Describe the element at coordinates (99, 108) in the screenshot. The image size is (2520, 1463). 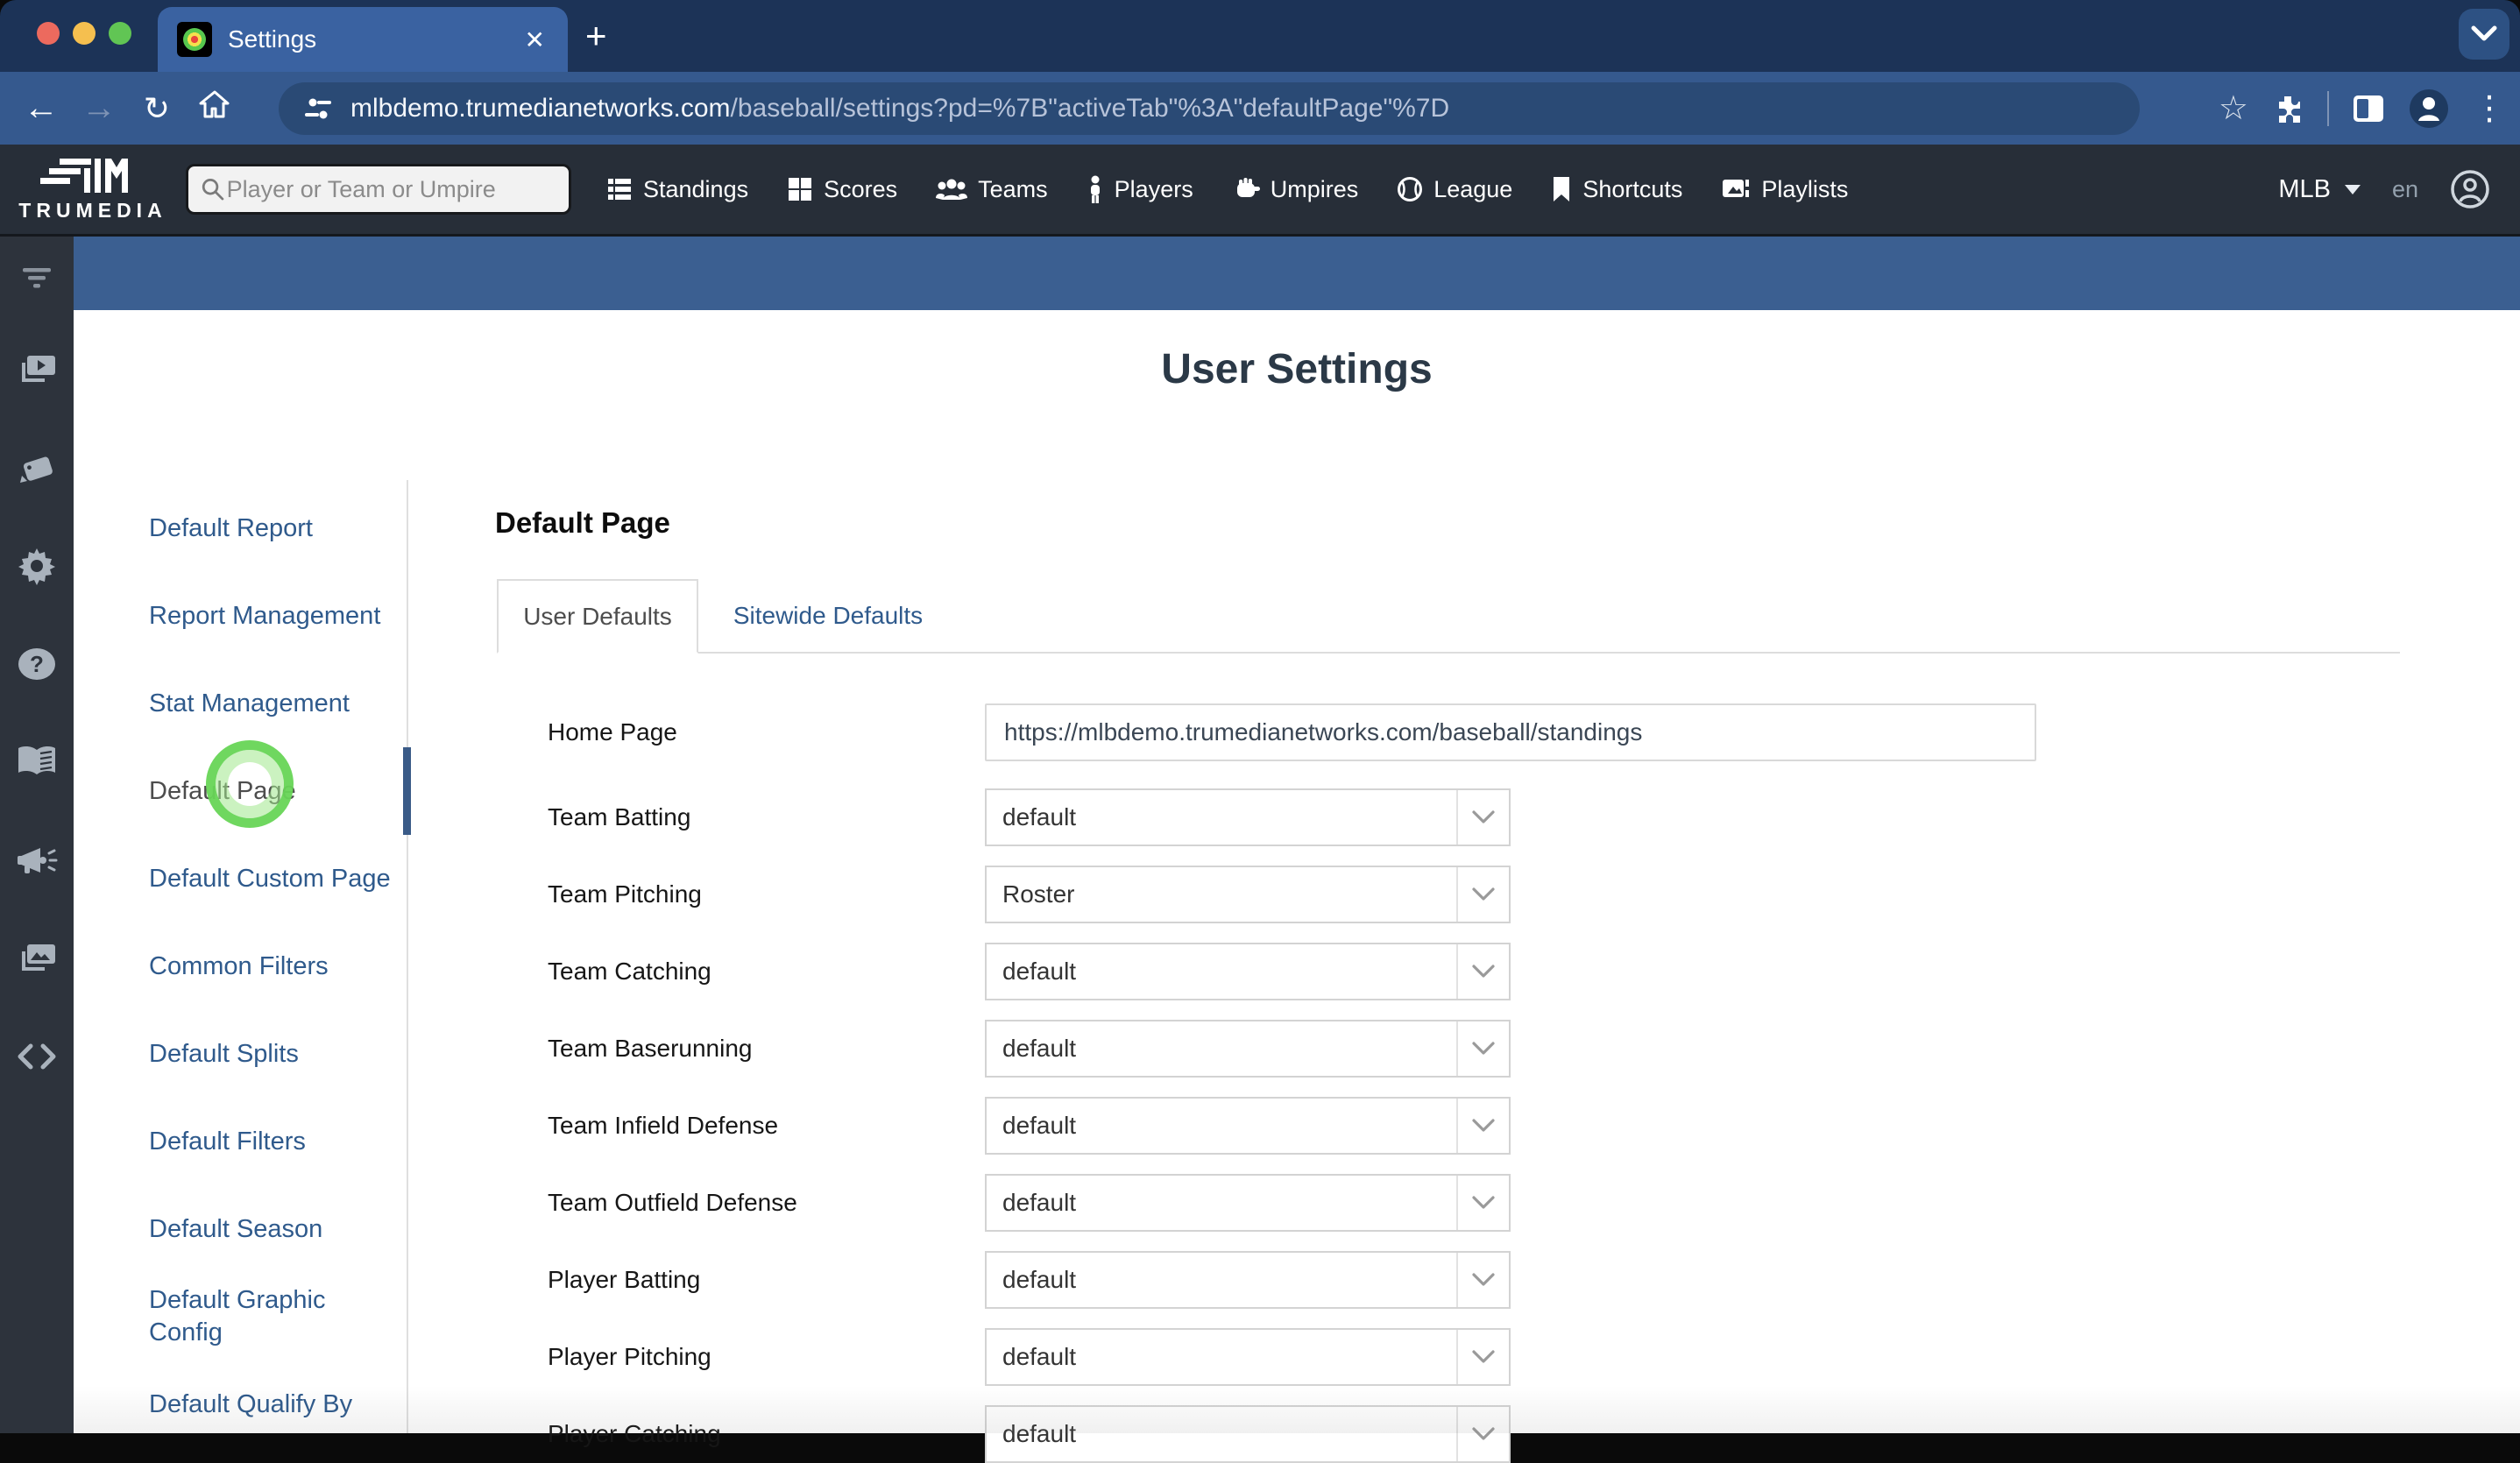
I see `forward-button: →` at that location.